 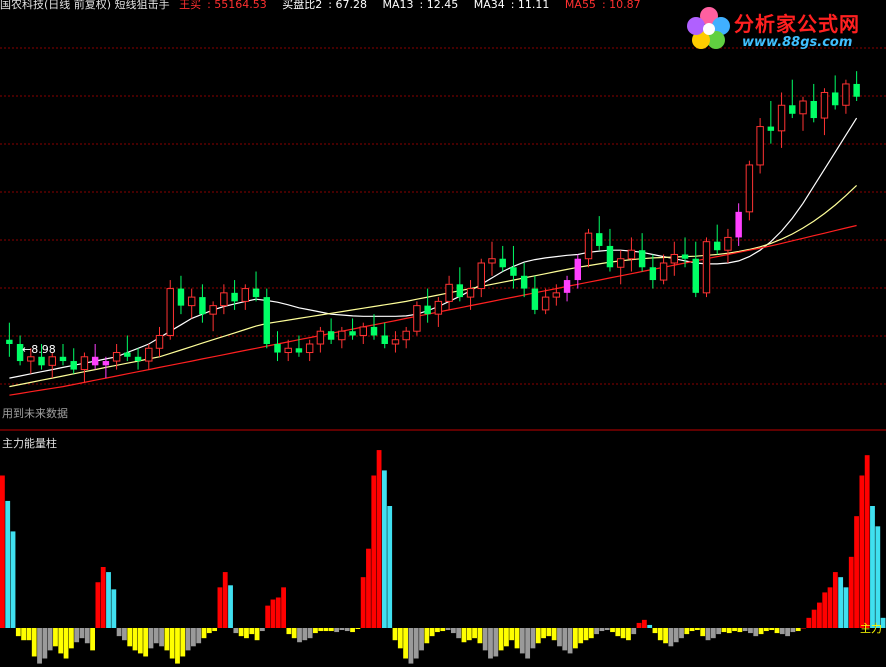 What do you see at coordinates (223, 5) in the screenshot?
I see `indicator-wangmai: 王买: 55164.53` at bounding box center [223, 5].